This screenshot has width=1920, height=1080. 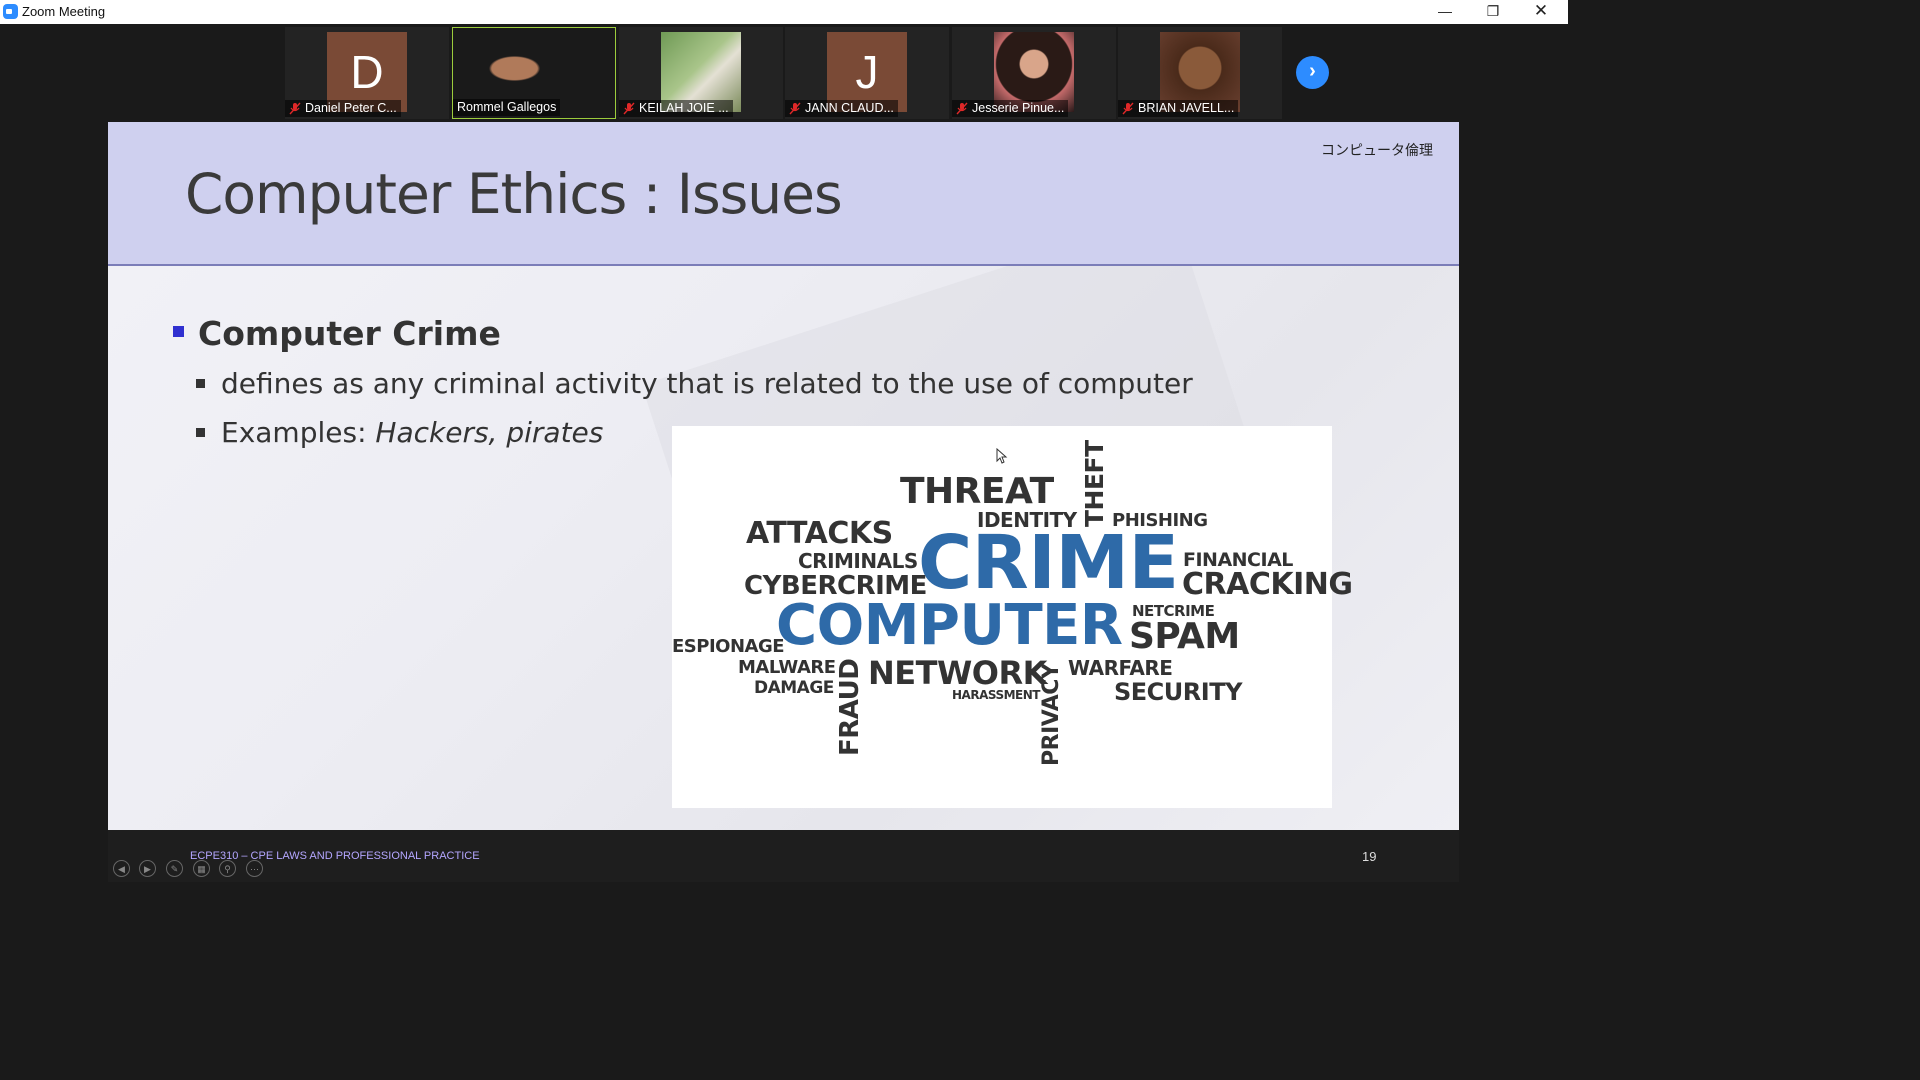 I want to click on minimize-button: —, so click(x=1445, y=12).